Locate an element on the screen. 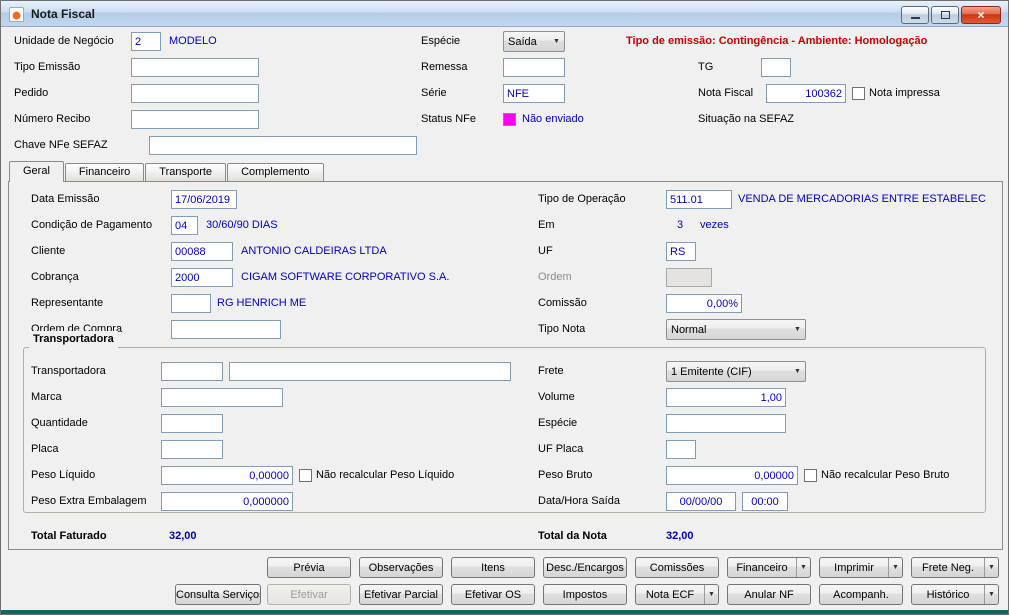 Image resolution: width=1009 pixels, height=615 pixels. comissao-input is located at coordinates (704, 303).